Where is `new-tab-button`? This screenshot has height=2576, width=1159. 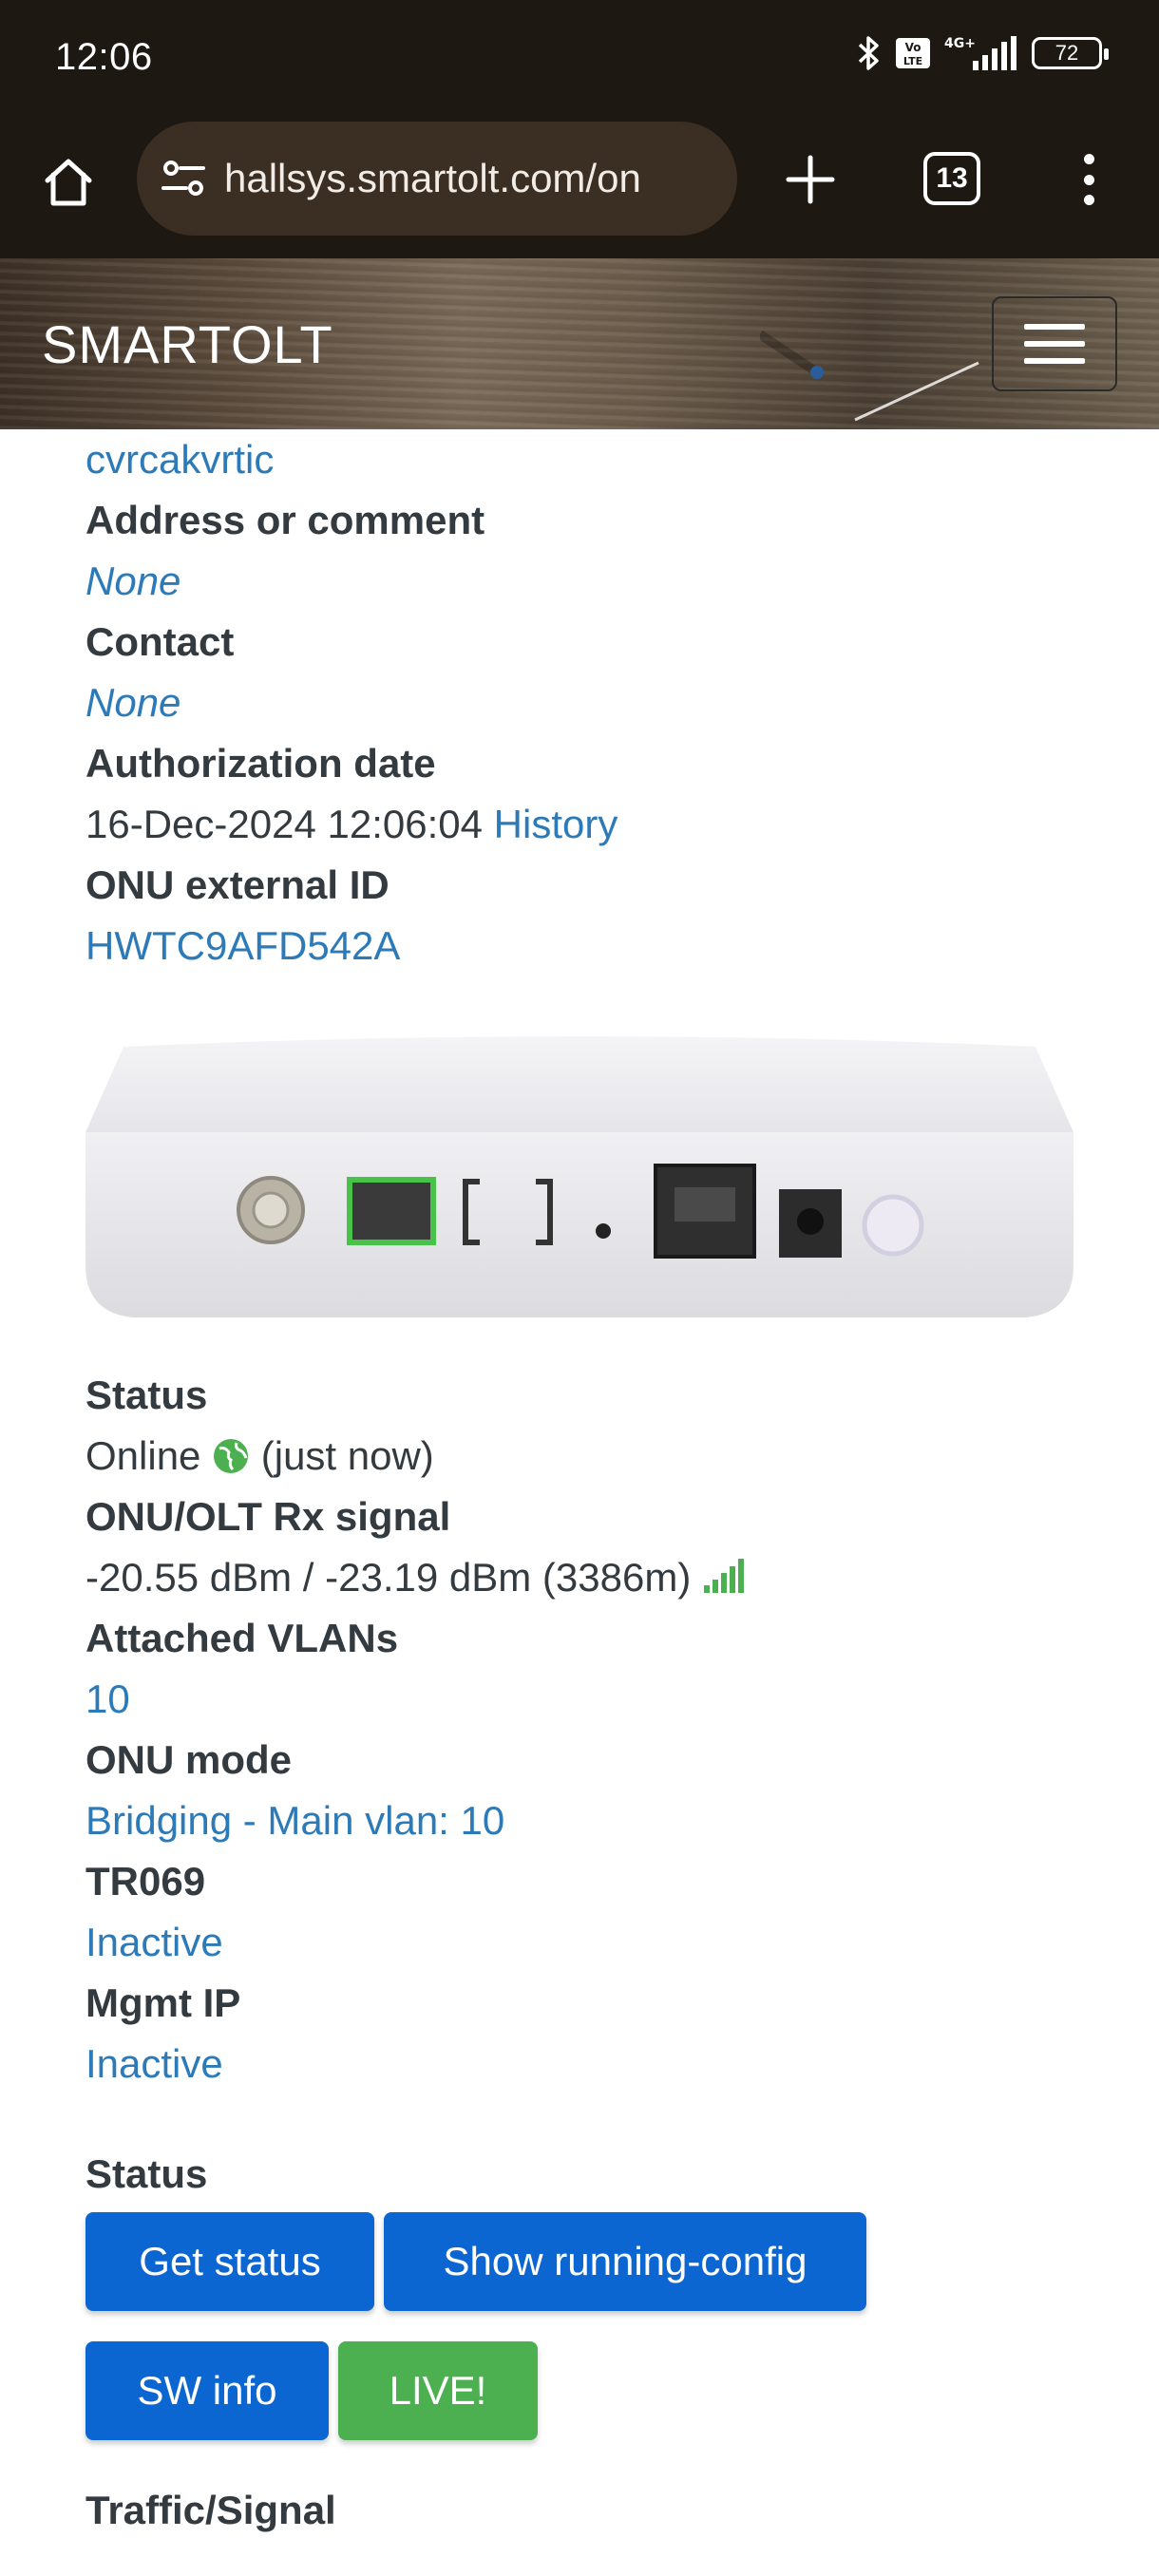
new-tab-button is located at coordinates (810, 179).